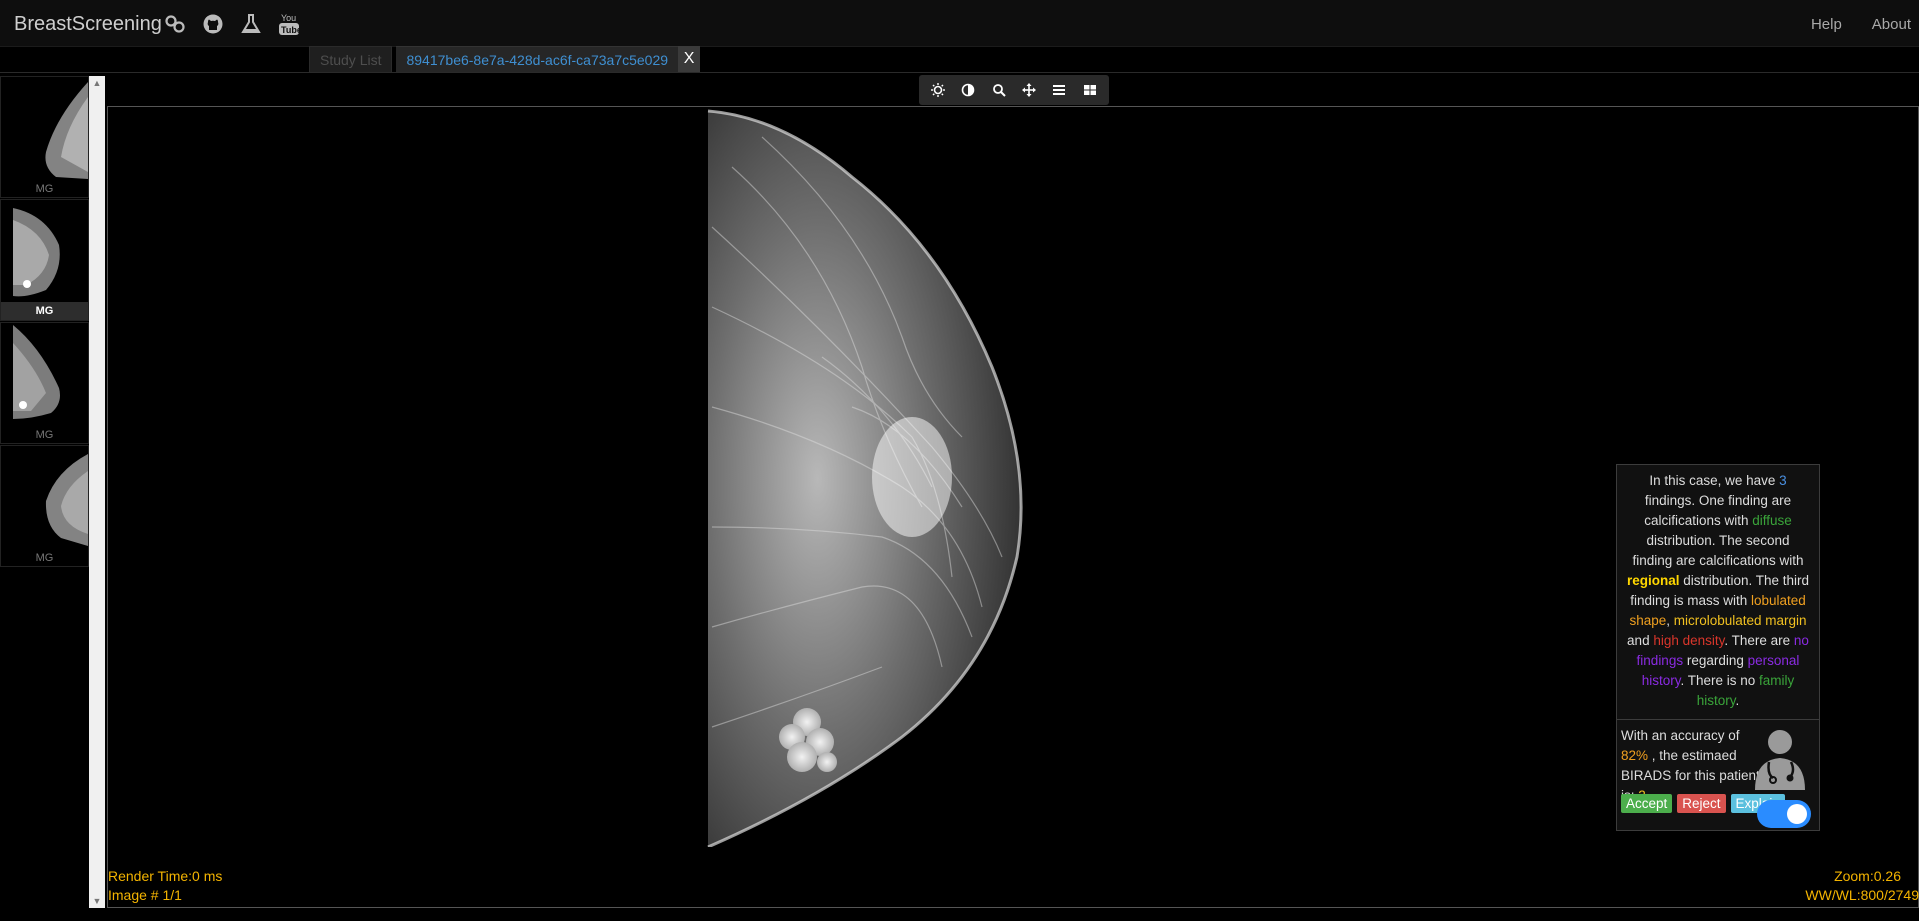 The image size is (1919, 921). Describe the element at coordinates (251, 24) in the screenshot. I see `flask-icon` at that location.